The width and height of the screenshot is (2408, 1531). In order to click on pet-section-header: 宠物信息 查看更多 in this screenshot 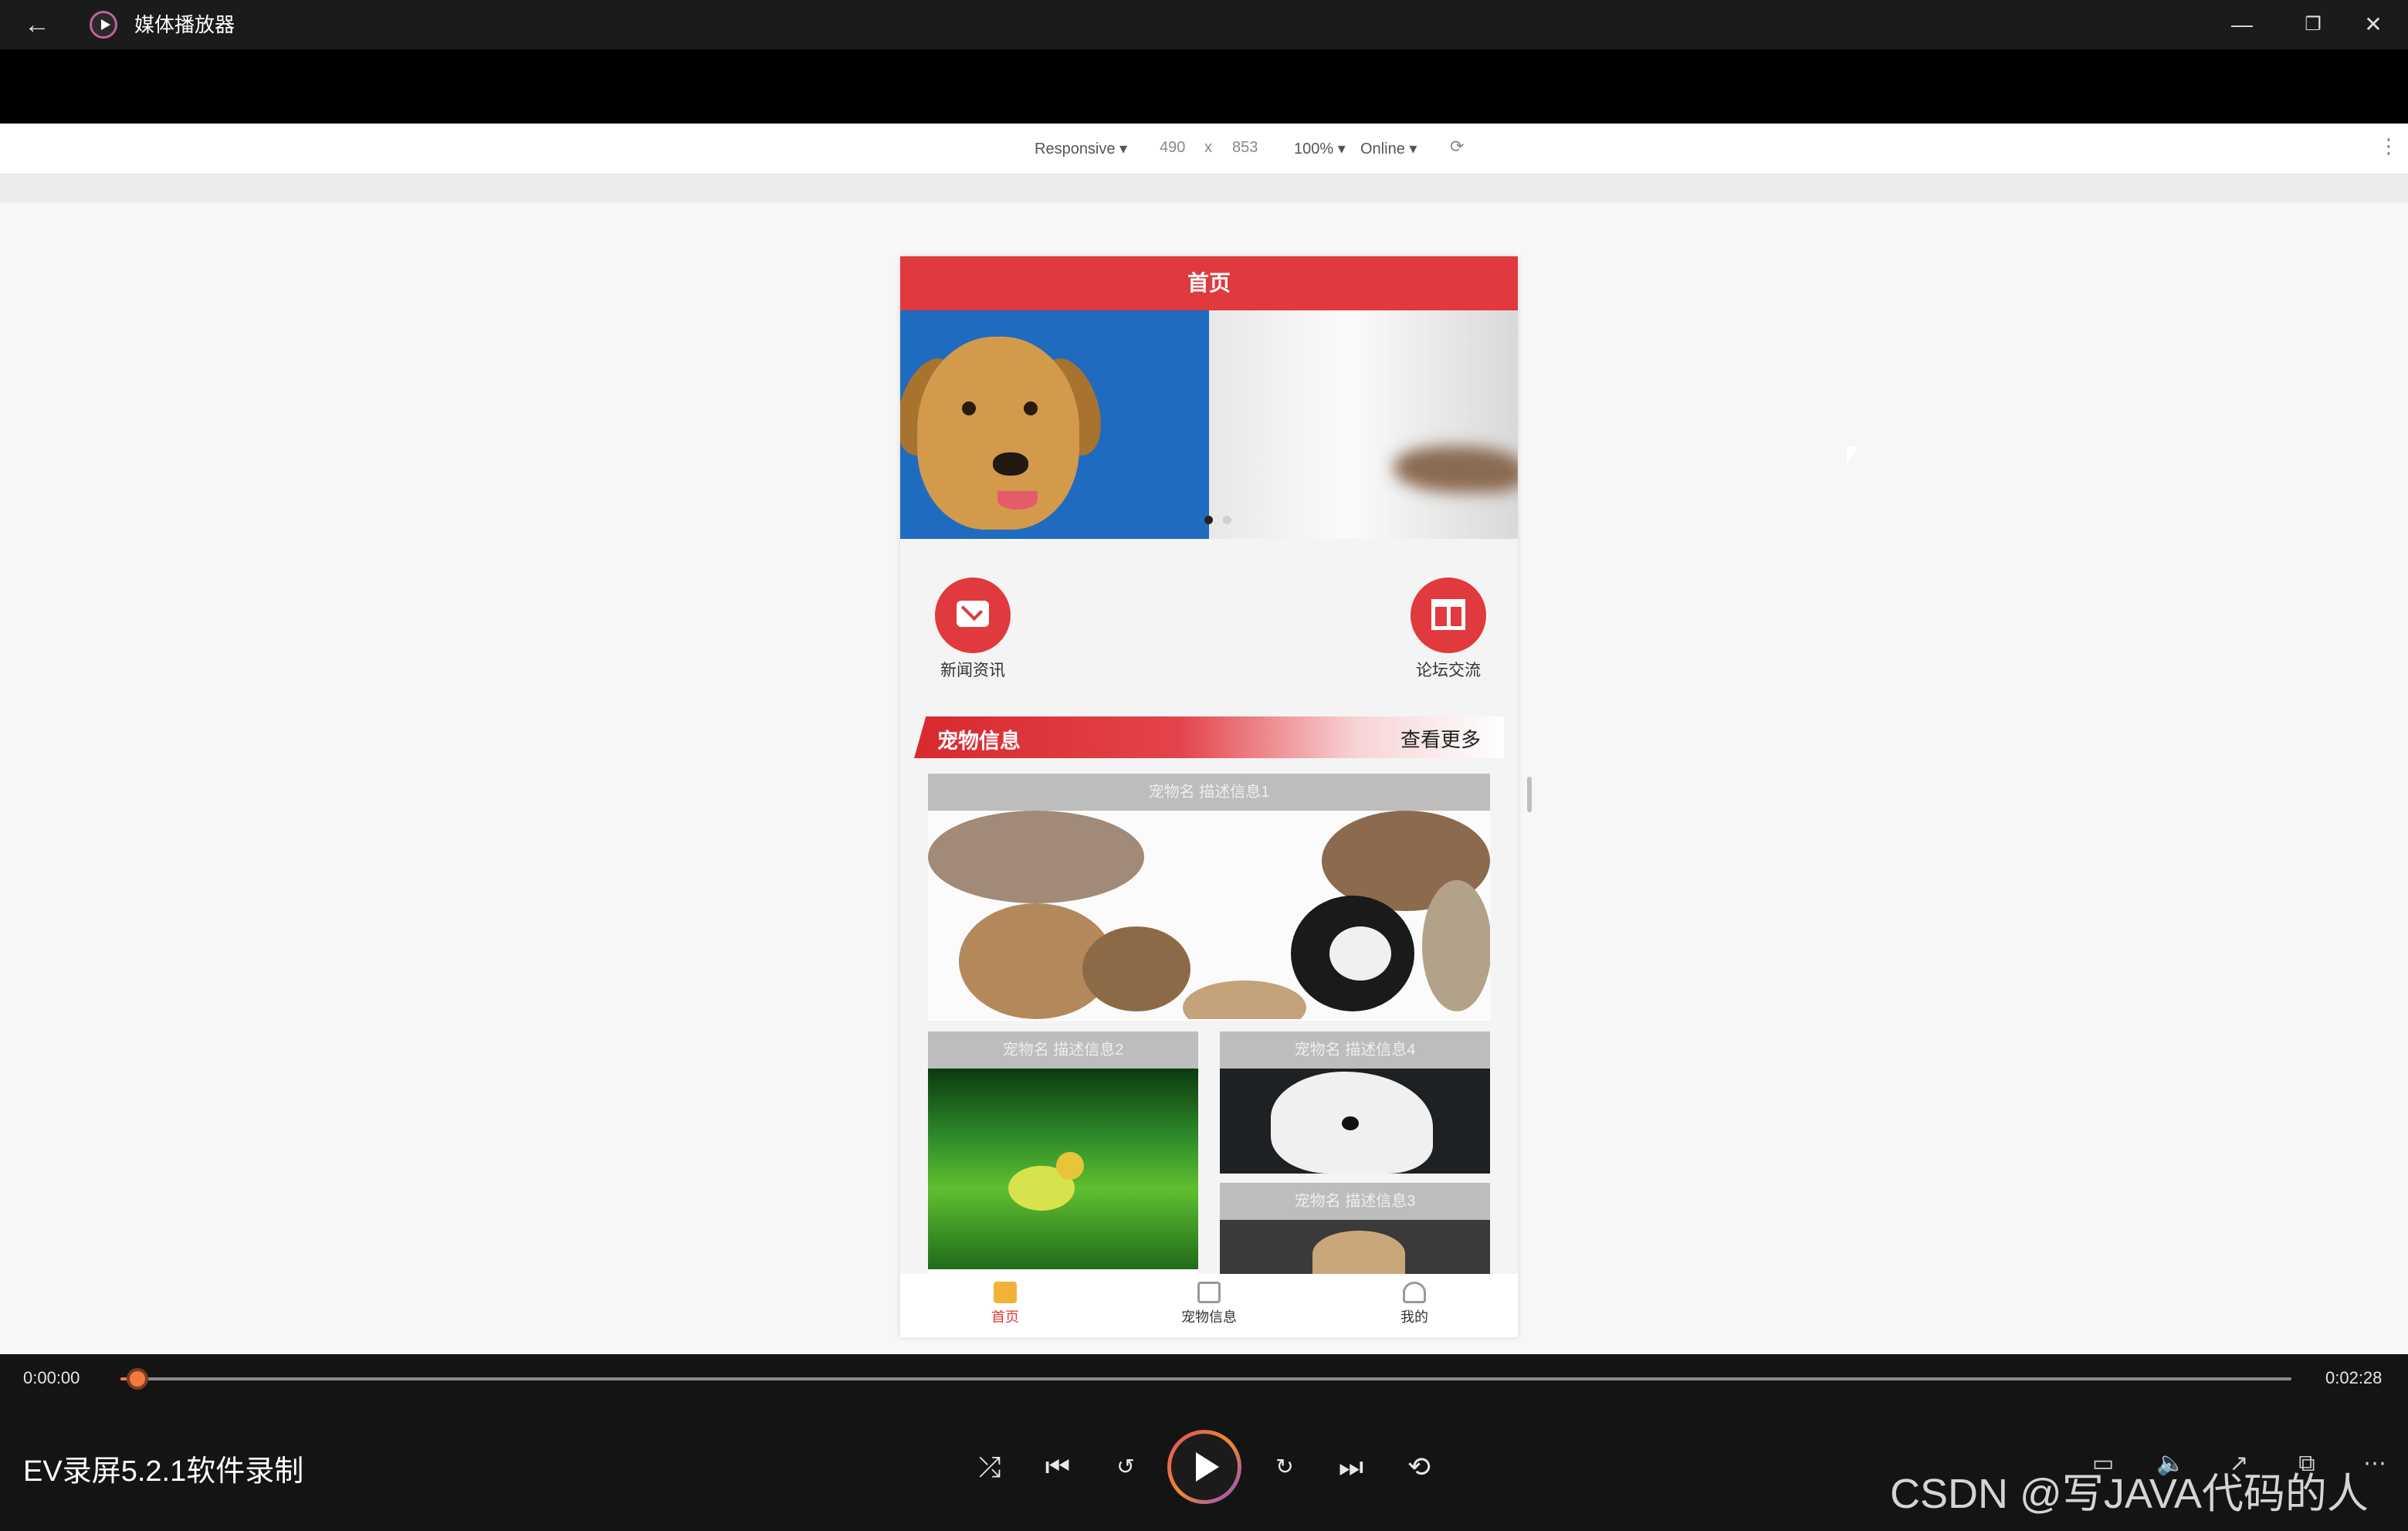, I will do `click(1209, 737)`.